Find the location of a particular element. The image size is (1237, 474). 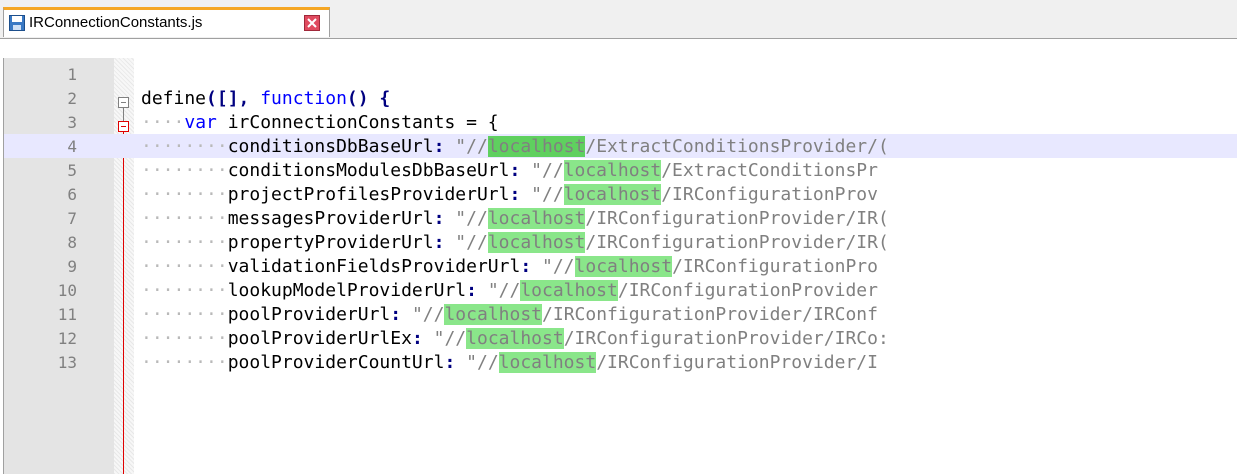

save-icon is located at coordinates (17, 25).